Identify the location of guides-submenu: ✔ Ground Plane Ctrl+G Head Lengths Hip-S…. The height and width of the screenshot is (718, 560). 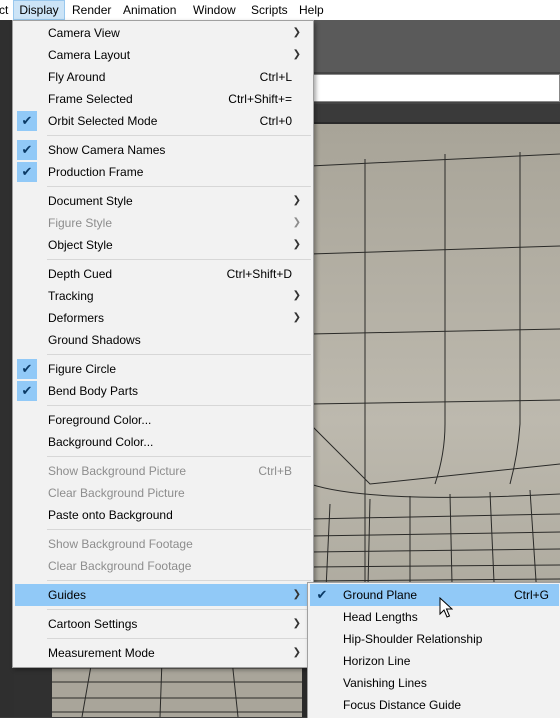
(433, 650).